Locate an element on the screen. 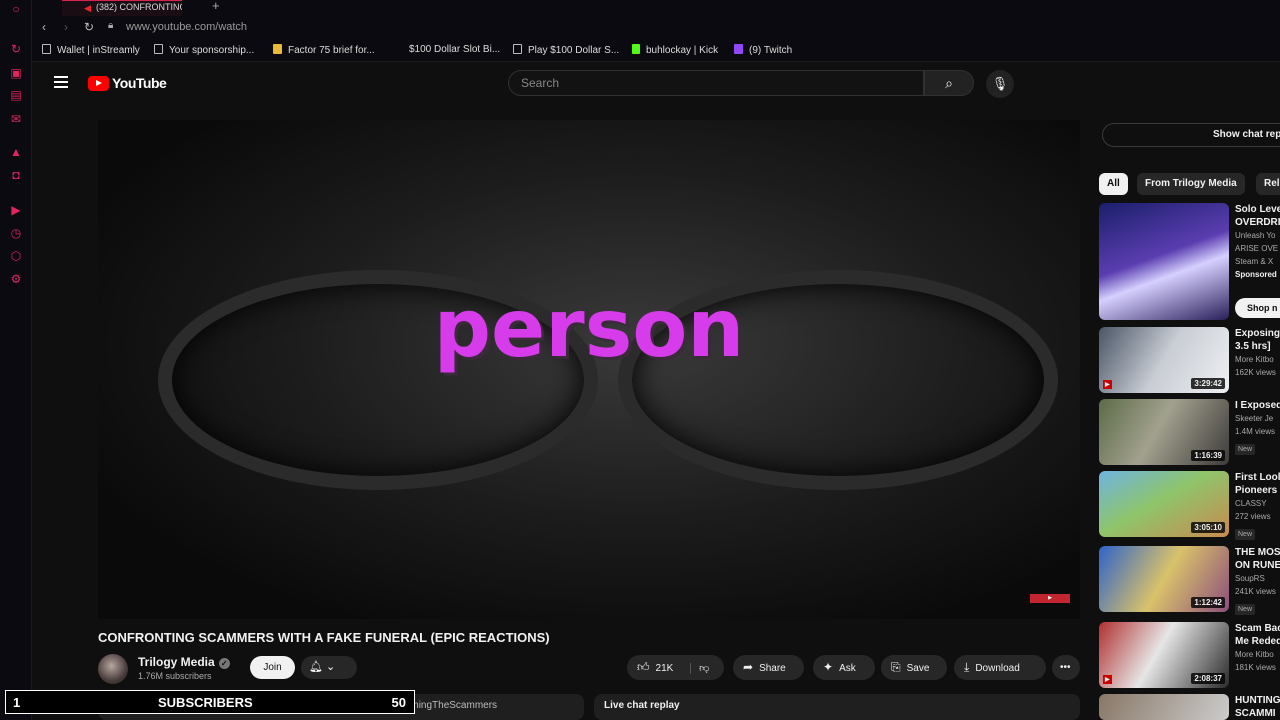  recommendation-text: HUNTING SCAMMI is located at coordinates (1257, 707).